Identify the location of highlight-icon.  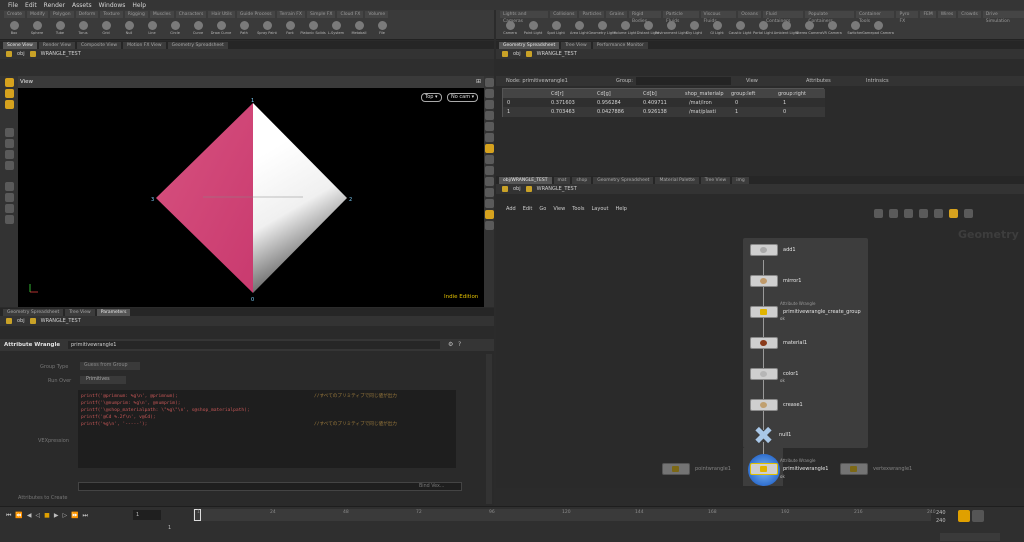
(489, 148).